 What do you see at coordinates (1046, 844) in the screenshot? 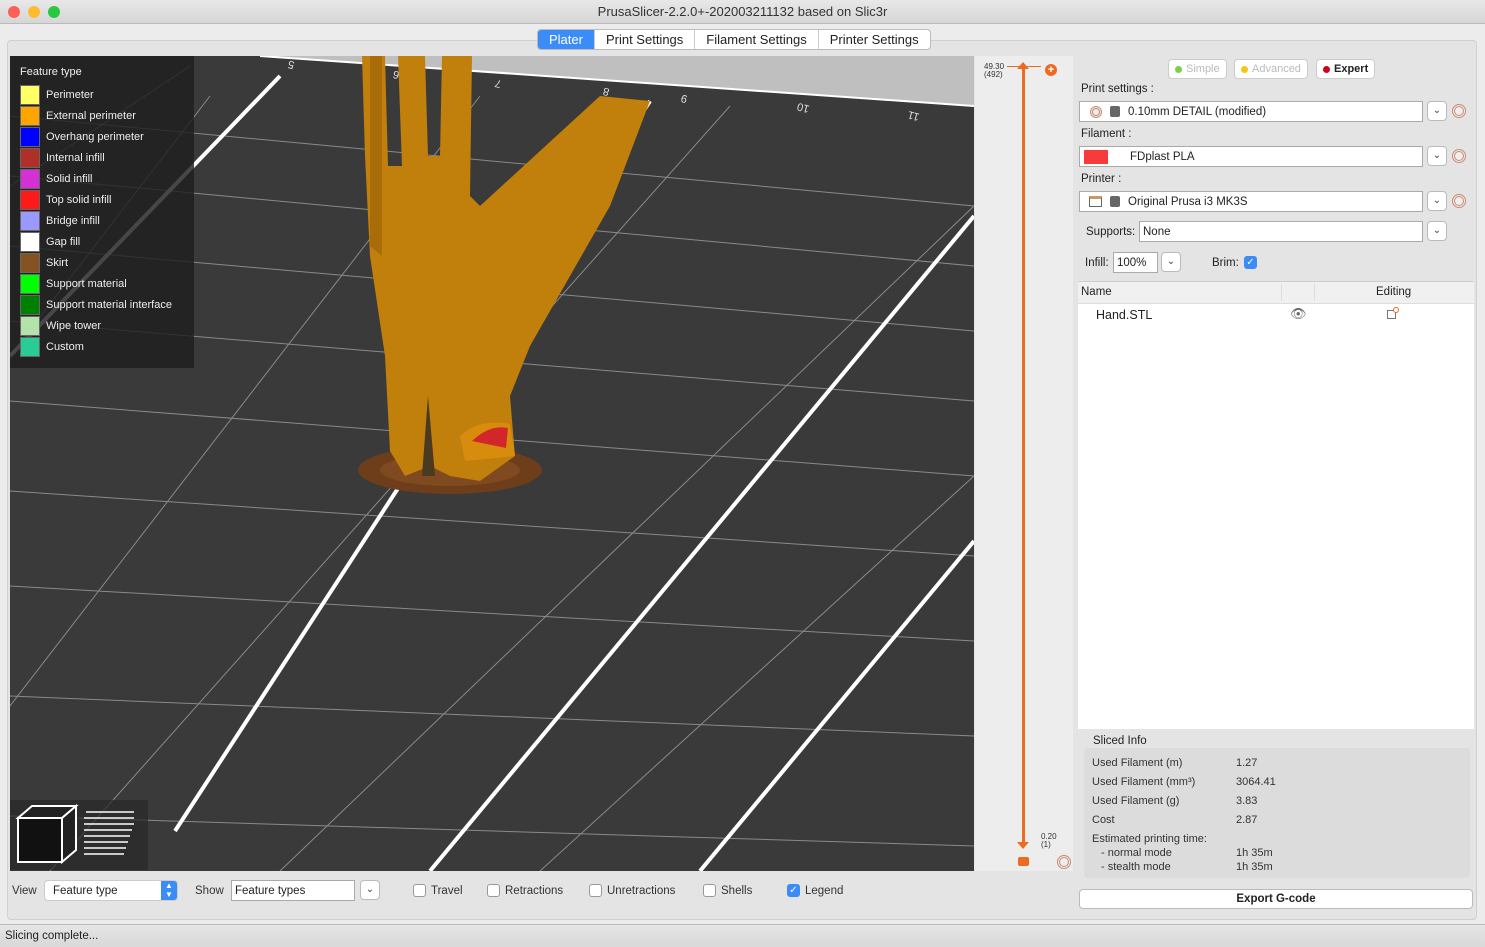
I see `bottom-layer: (1)` at bounding box center [1046, 844].